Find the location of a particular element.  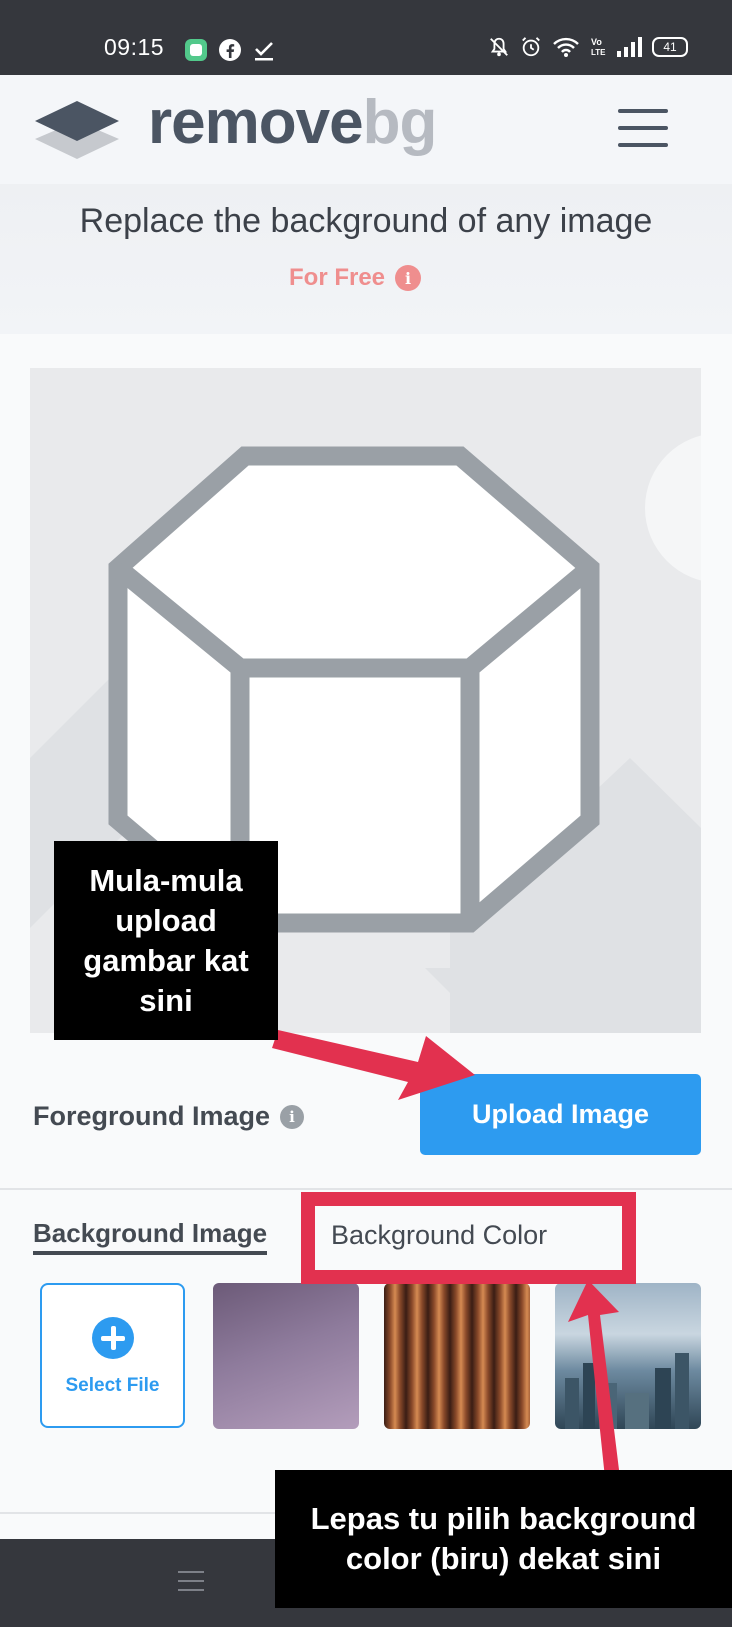

download-done-icon is located at coordinates (264, 51).